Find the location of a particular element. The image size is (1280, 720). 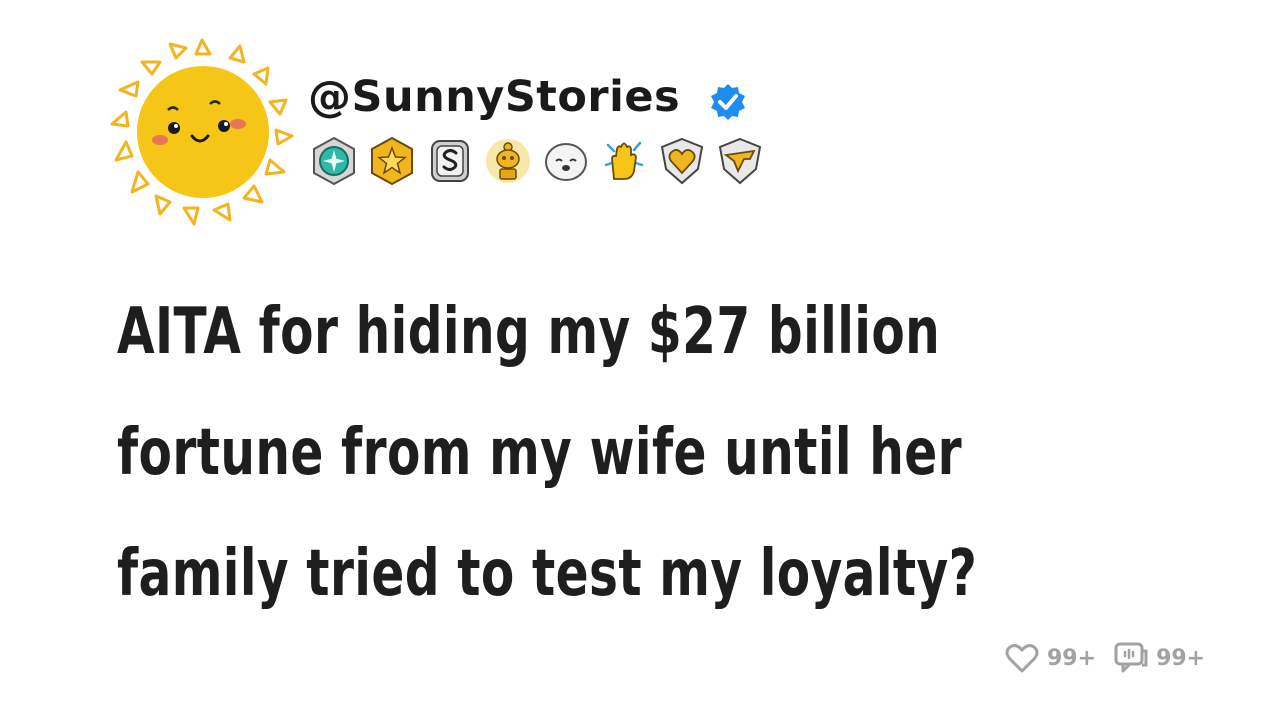

gold-wing-shield-badge-icon is located at coordinates (740, 161).